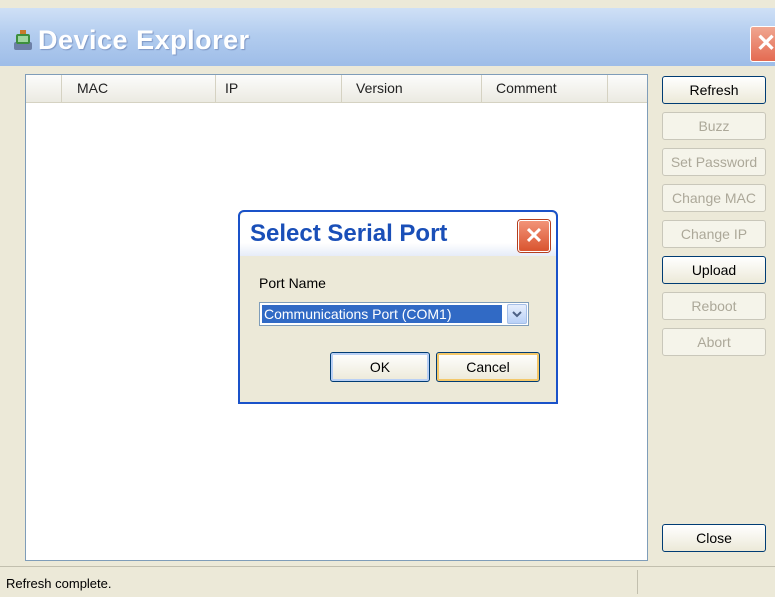  Describe the element at coordinates (139, 88) in the screenshot. I see `column-header-mac: MAC` at that location.